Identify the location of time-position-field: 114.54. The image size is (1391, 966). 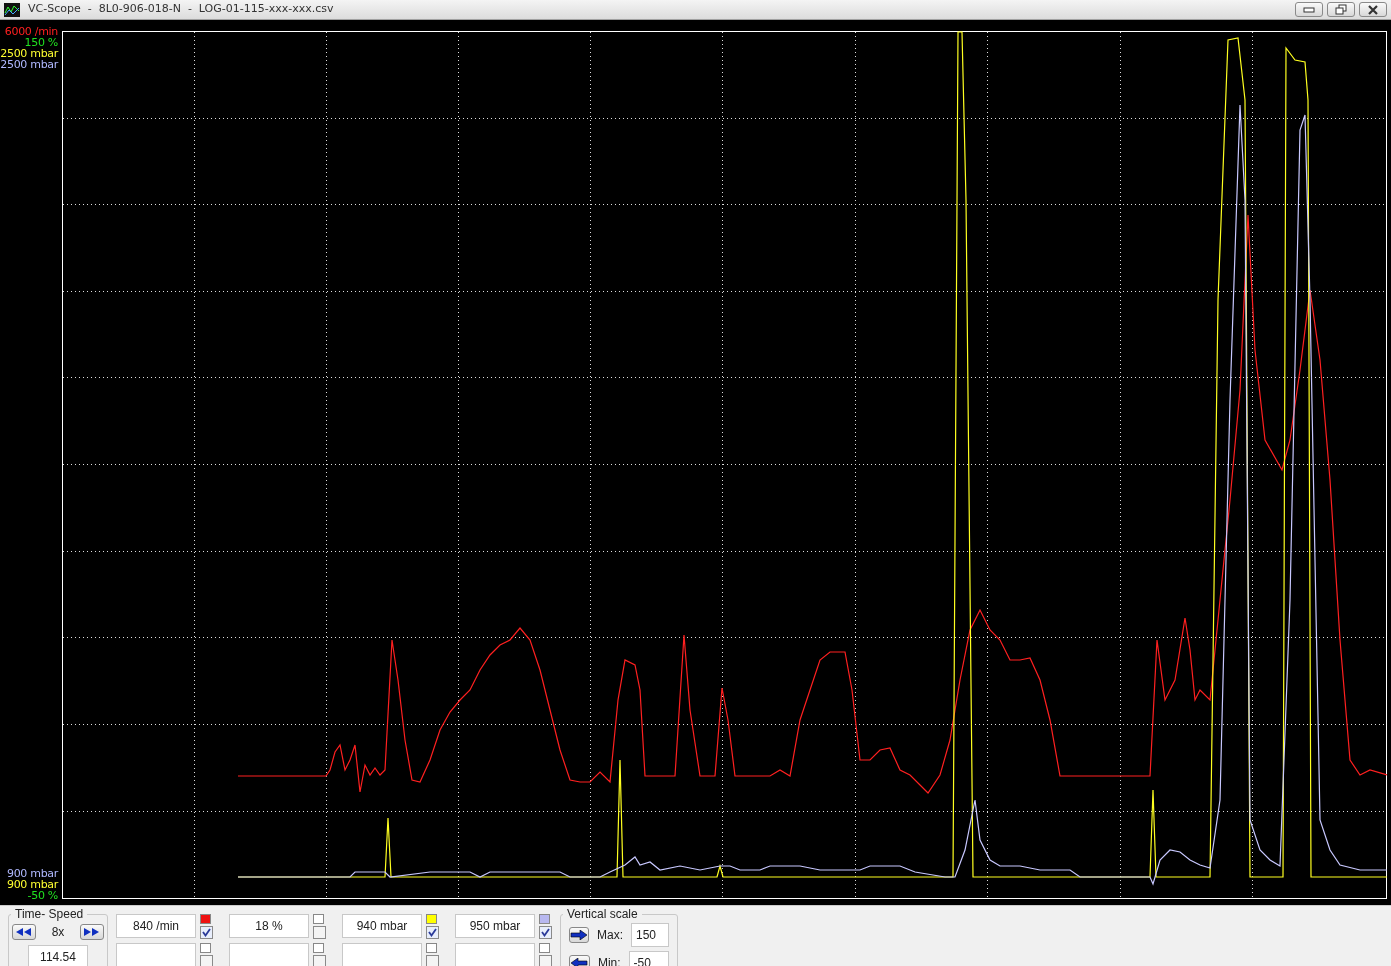
(58, 955).